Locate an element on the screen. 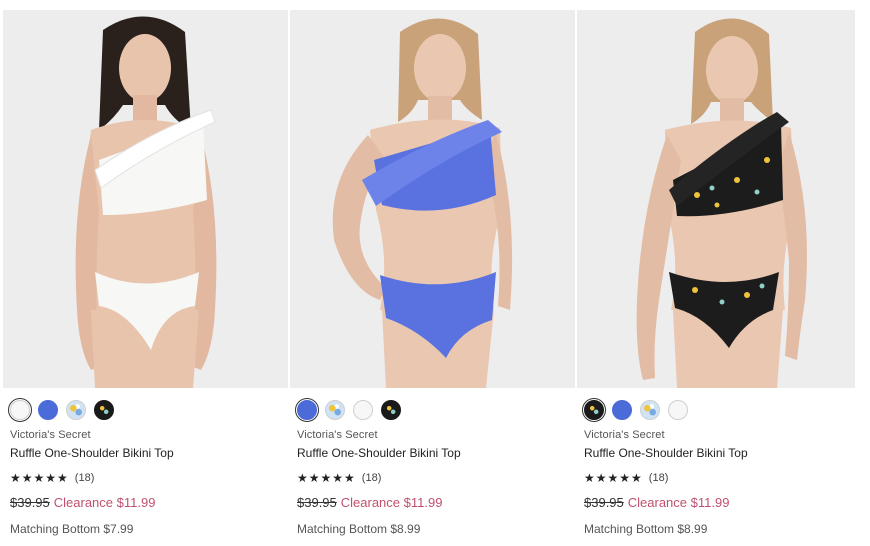 This screenshot has width=870, height=546. matching-bottom-price: Matching Bottom $7.99 is located at coordinates (72, 529).